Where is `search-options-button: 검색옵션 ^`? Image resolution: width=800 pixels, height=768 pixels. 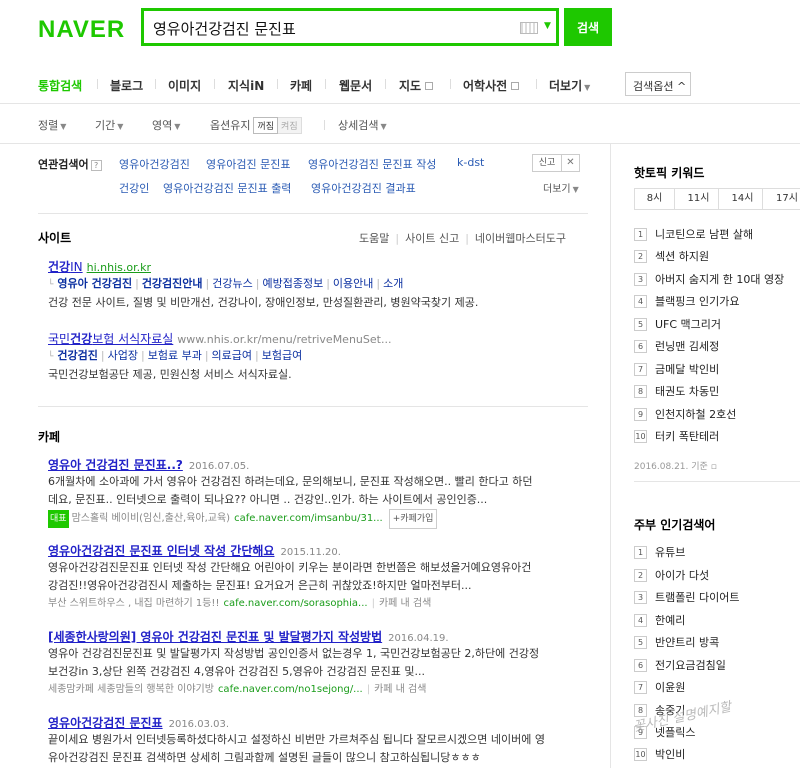
search-options-button: 검색옵션 ^ is located at coordinates (658, 84).